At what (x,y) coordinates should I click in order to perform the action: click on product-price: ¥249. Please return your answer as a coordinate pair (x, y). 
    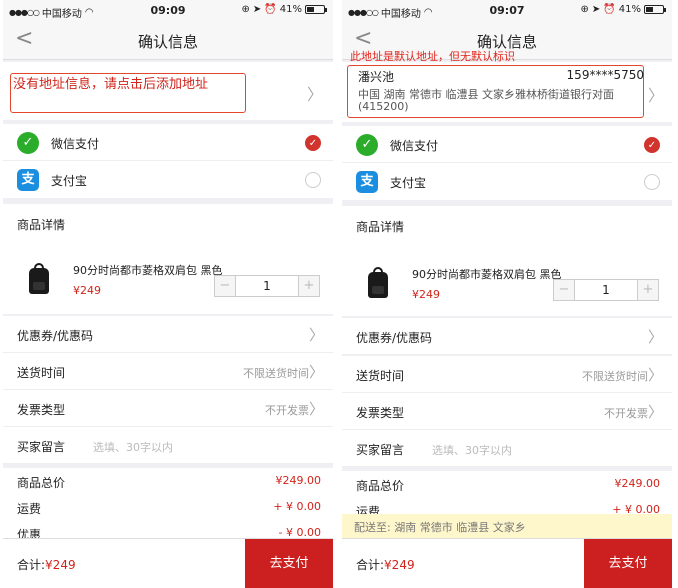
    Looking at the image, I should click on (426, 294).